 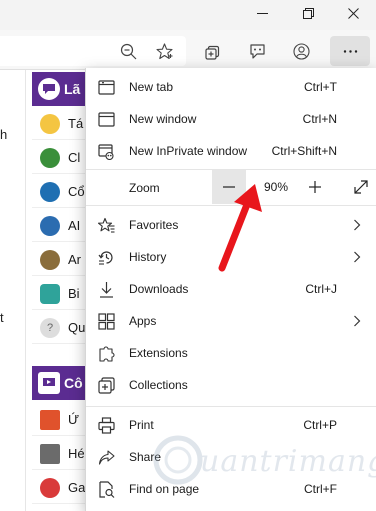 What do you see at coordinates (106, 87) in the screenshot?
I see `new-tab-icon` at bounding box center [106, 87].